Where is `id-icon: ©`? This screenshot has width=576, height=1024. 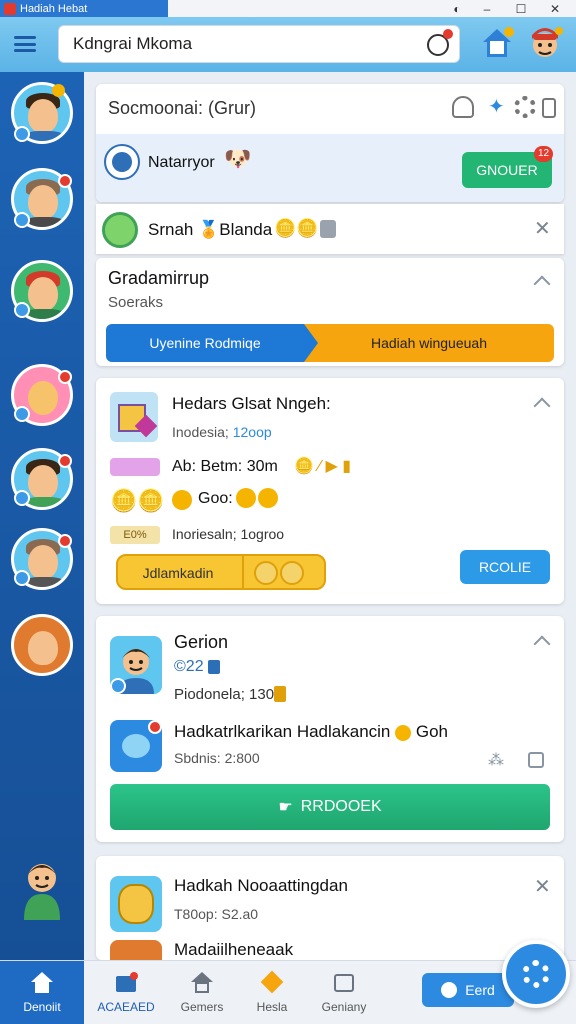 id-icon: © is located at coordinates (180, 666).